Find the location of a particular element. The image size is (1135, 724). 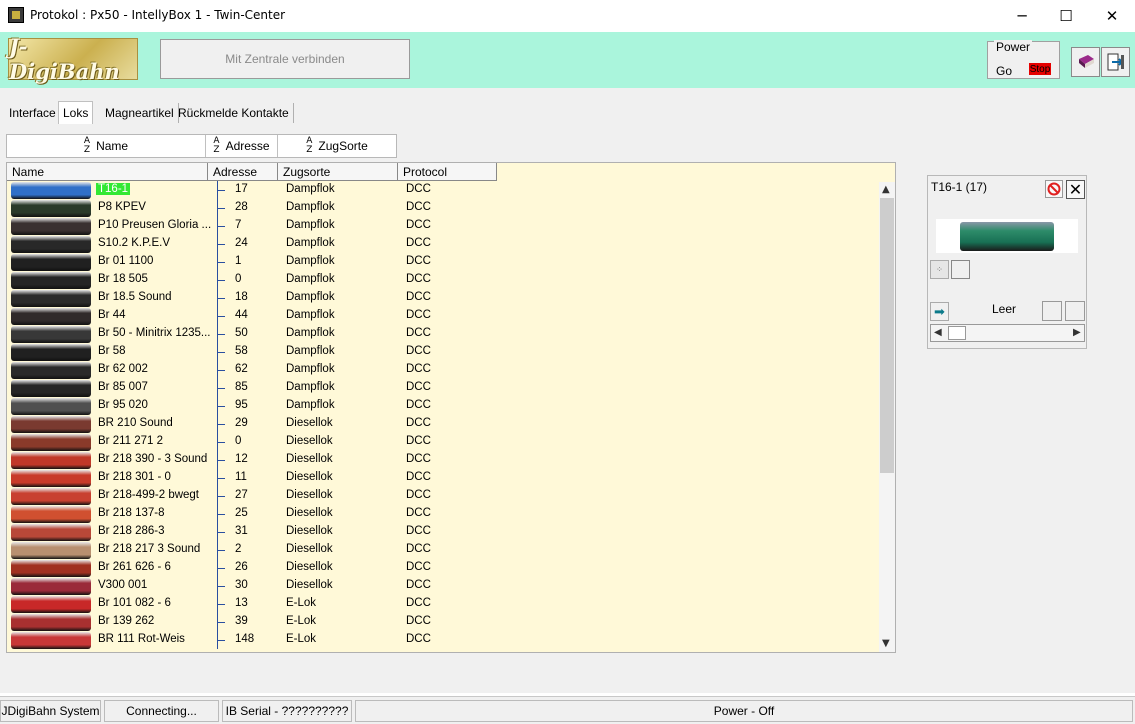

exit-door-icon is located at coordinates (1115, 62).